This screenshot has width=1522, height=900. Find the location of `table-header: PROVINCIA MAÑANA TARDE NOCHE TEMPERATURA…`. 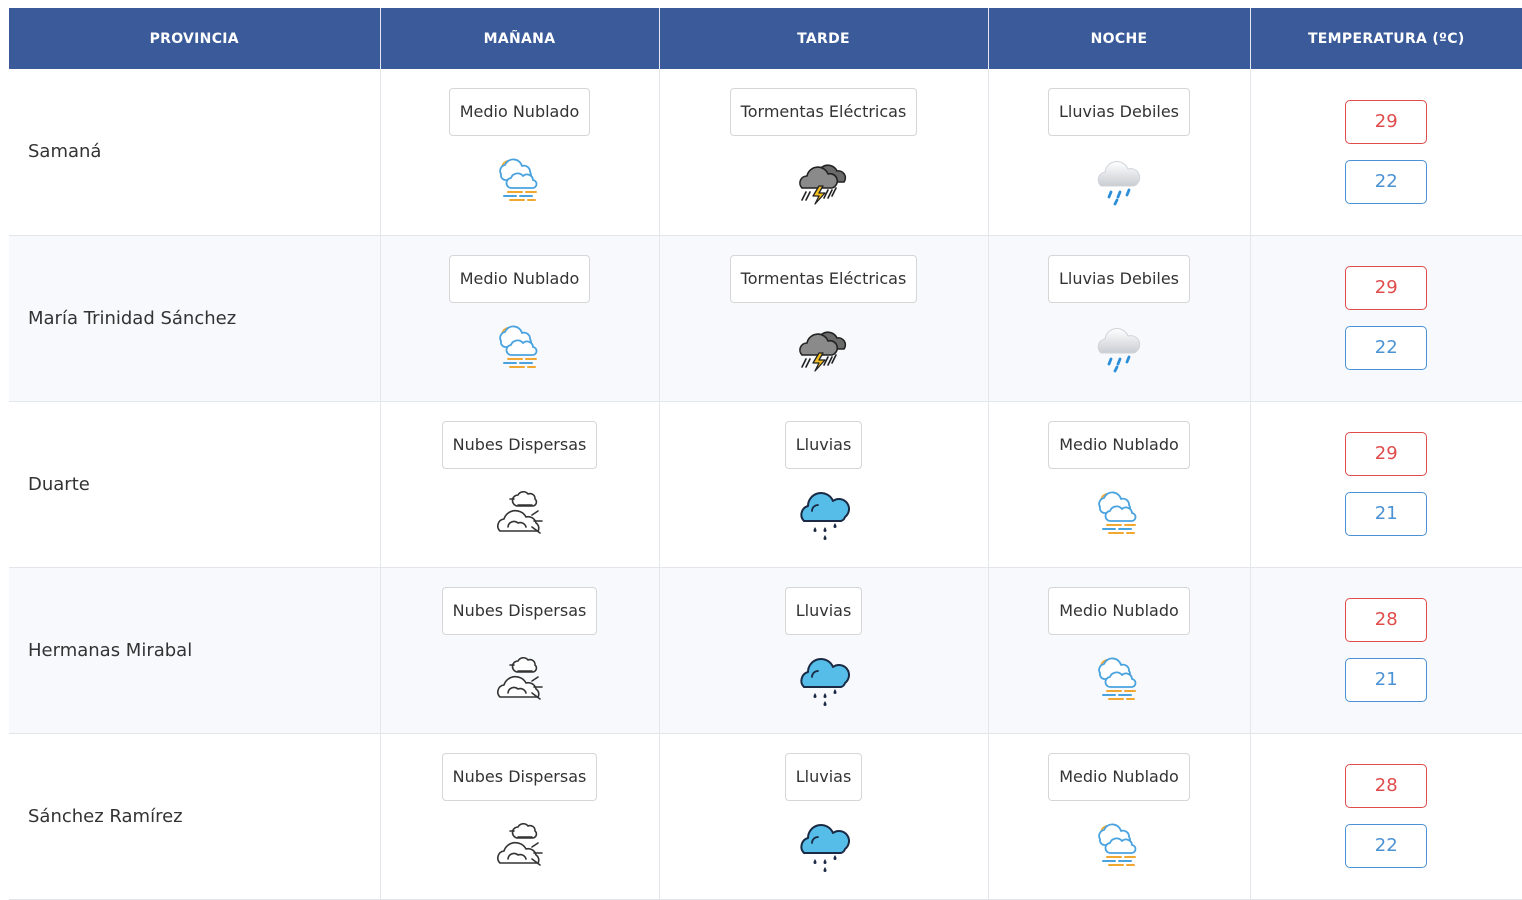

table-header: PROVINCIA MAÑANA TARDE NOCHE TEMPERATURA… is located at coordinates (765, 38).